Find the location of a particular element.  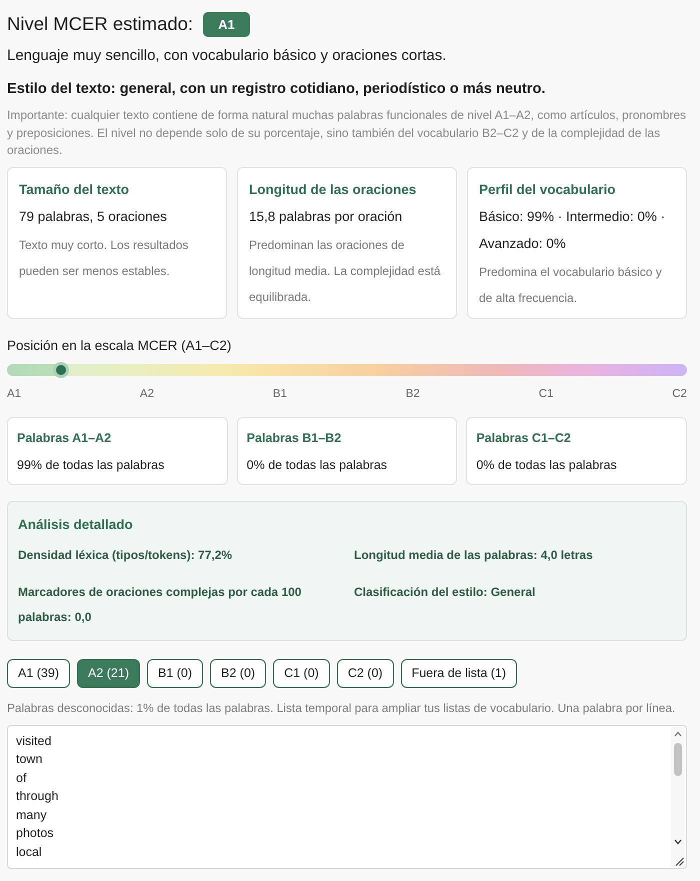

card-title: Longitud de las oraciones is located at coordinates (333, 189).